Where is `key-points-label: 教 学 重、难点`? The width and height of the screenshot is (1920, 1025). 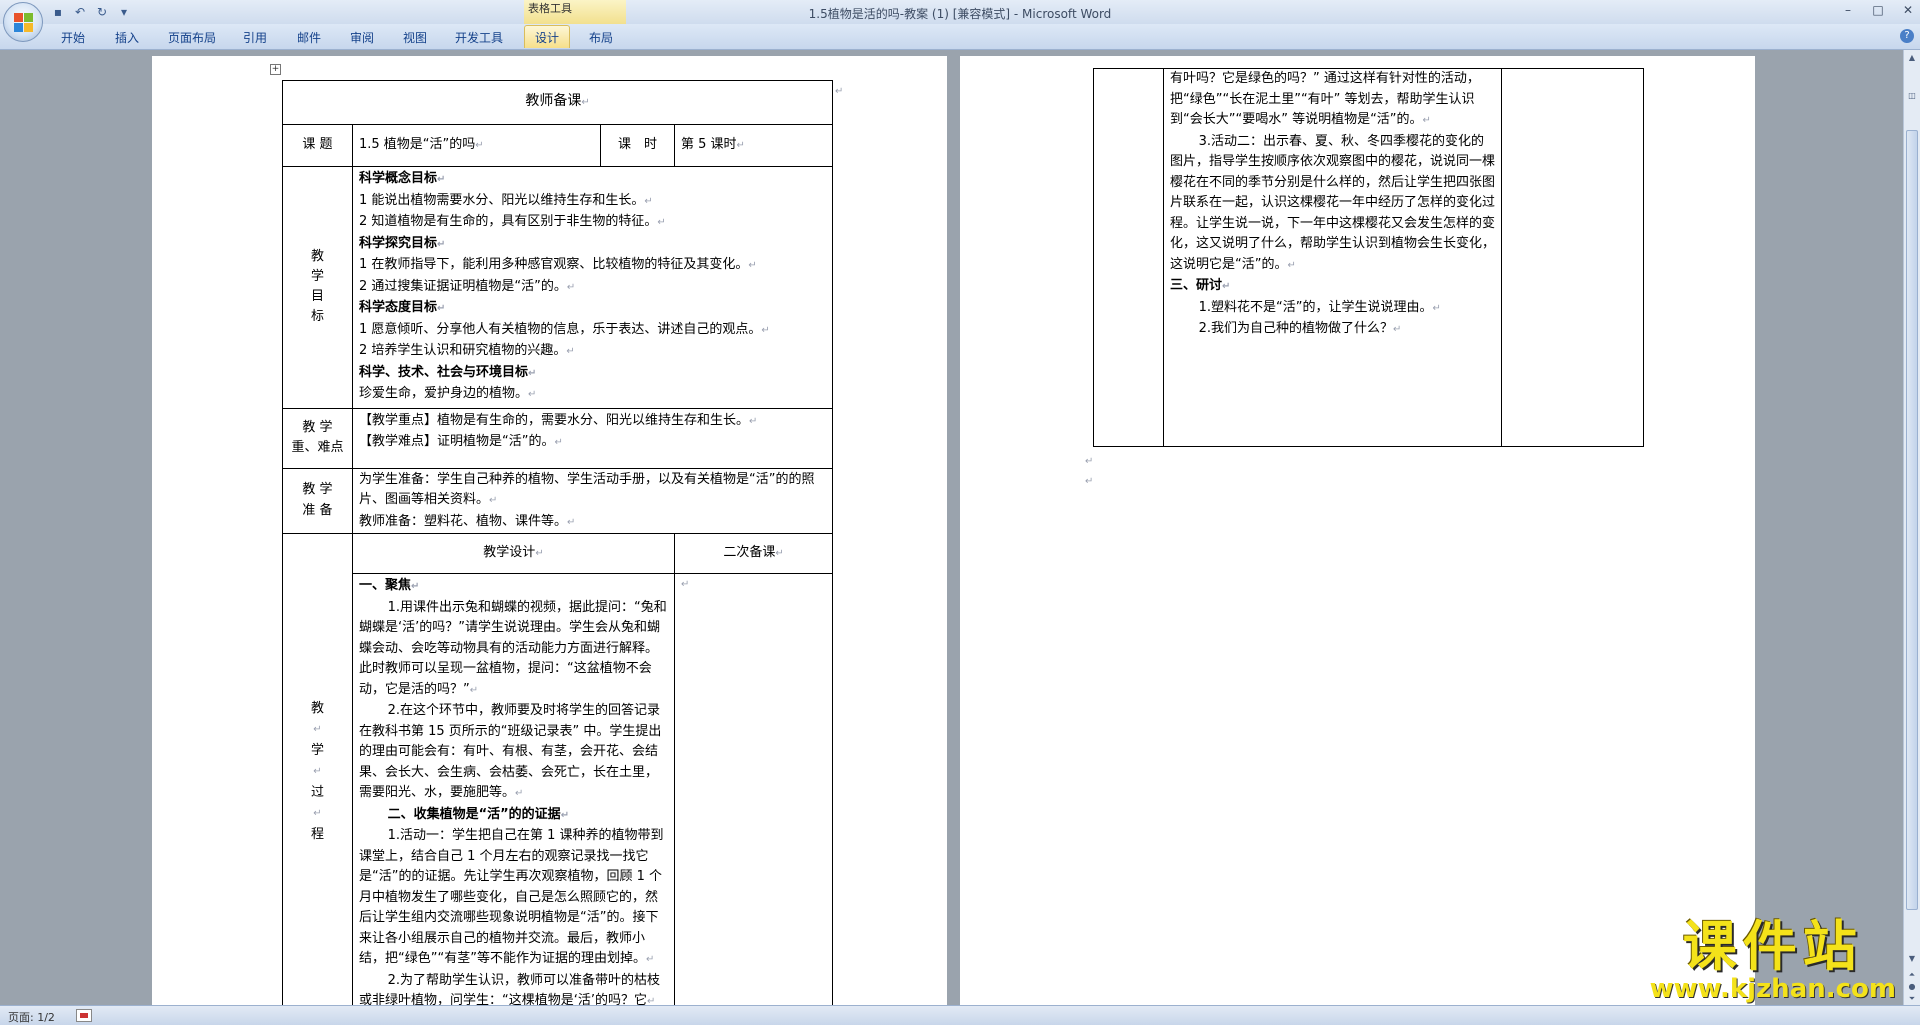
key-points-label: 教 学 重、难点 is located at coordinates (317, 438).